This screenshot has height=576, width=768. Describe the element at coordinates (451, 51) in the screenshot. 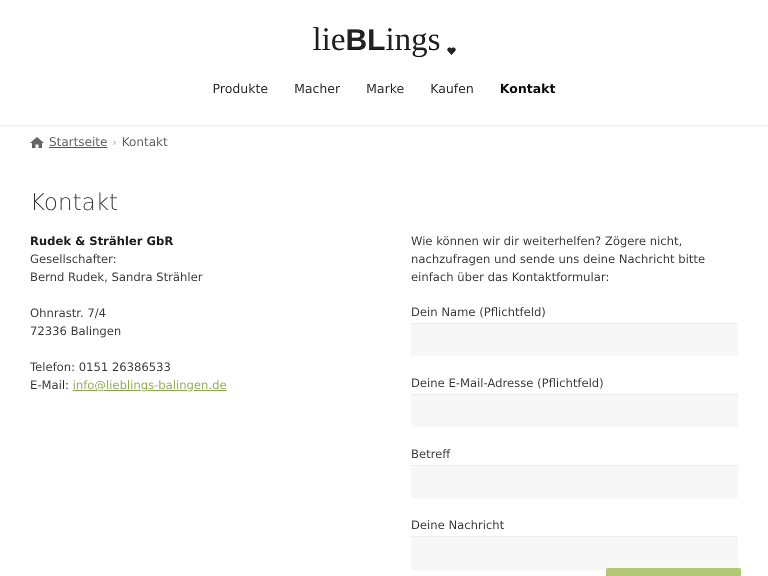

I see `heart-icon` at that location.